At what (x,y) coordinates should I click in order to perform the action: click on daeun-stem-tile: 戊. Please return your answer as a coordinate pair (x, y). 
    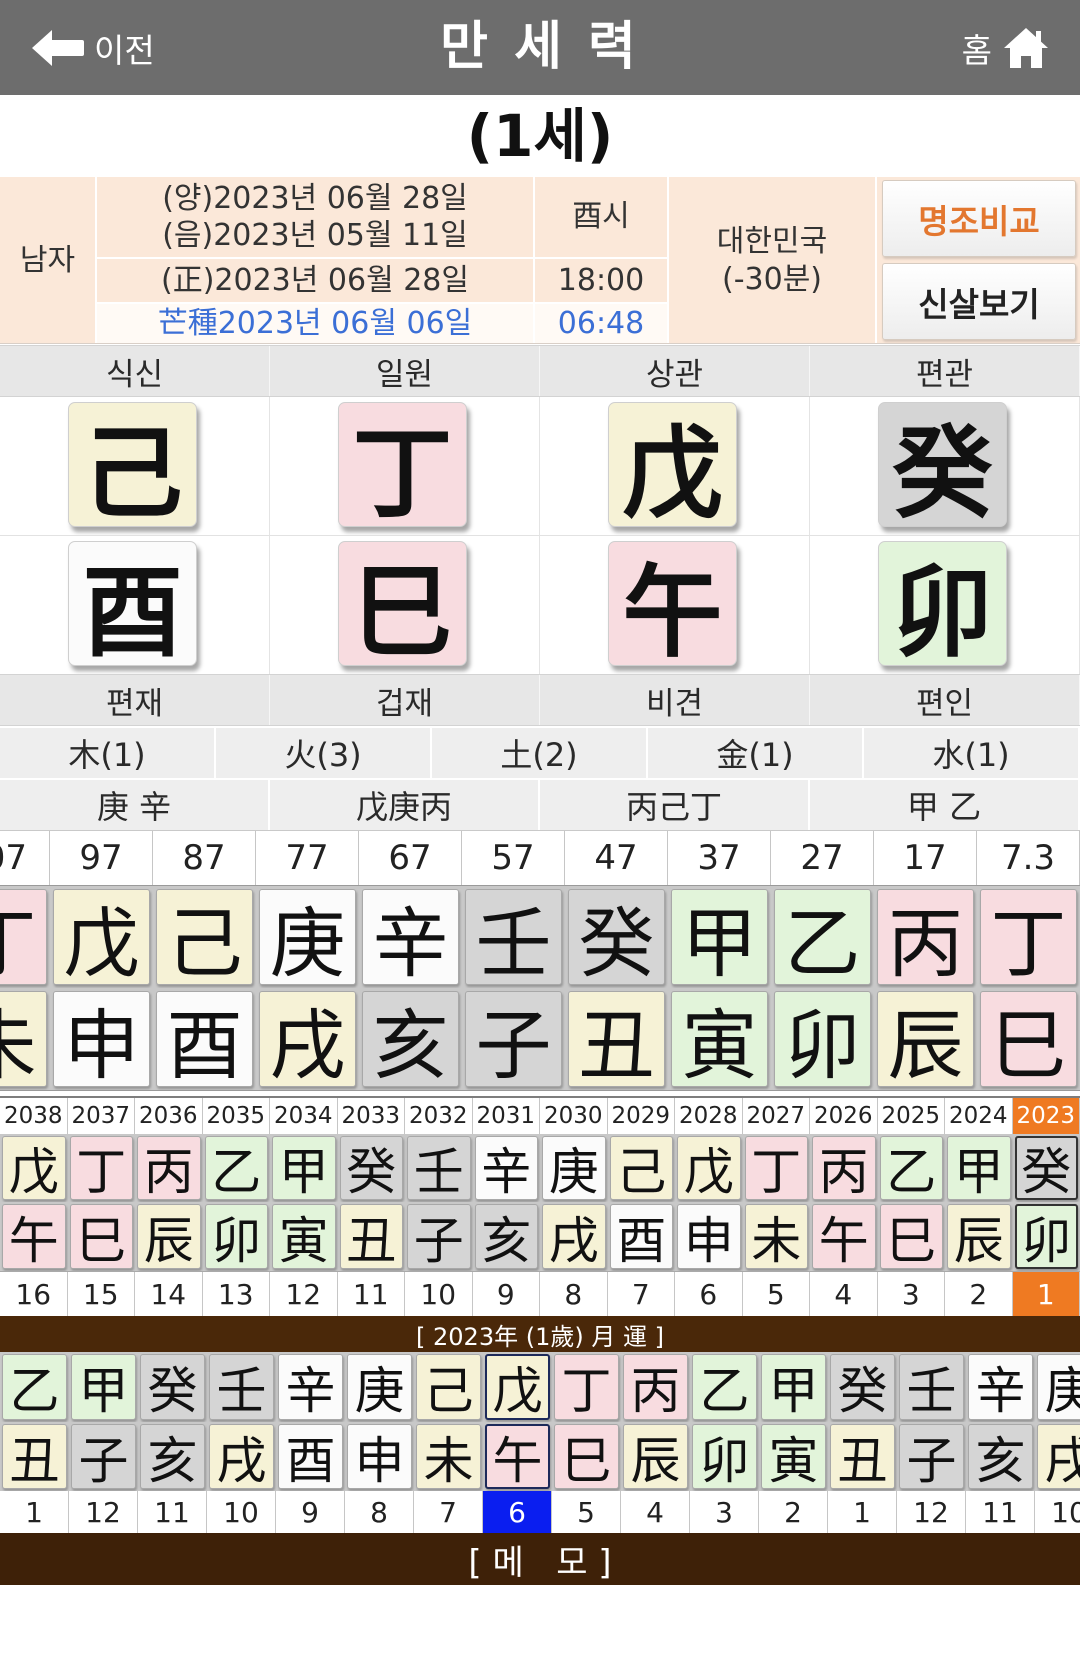
    Looking at the image, I should click on (101, 938).